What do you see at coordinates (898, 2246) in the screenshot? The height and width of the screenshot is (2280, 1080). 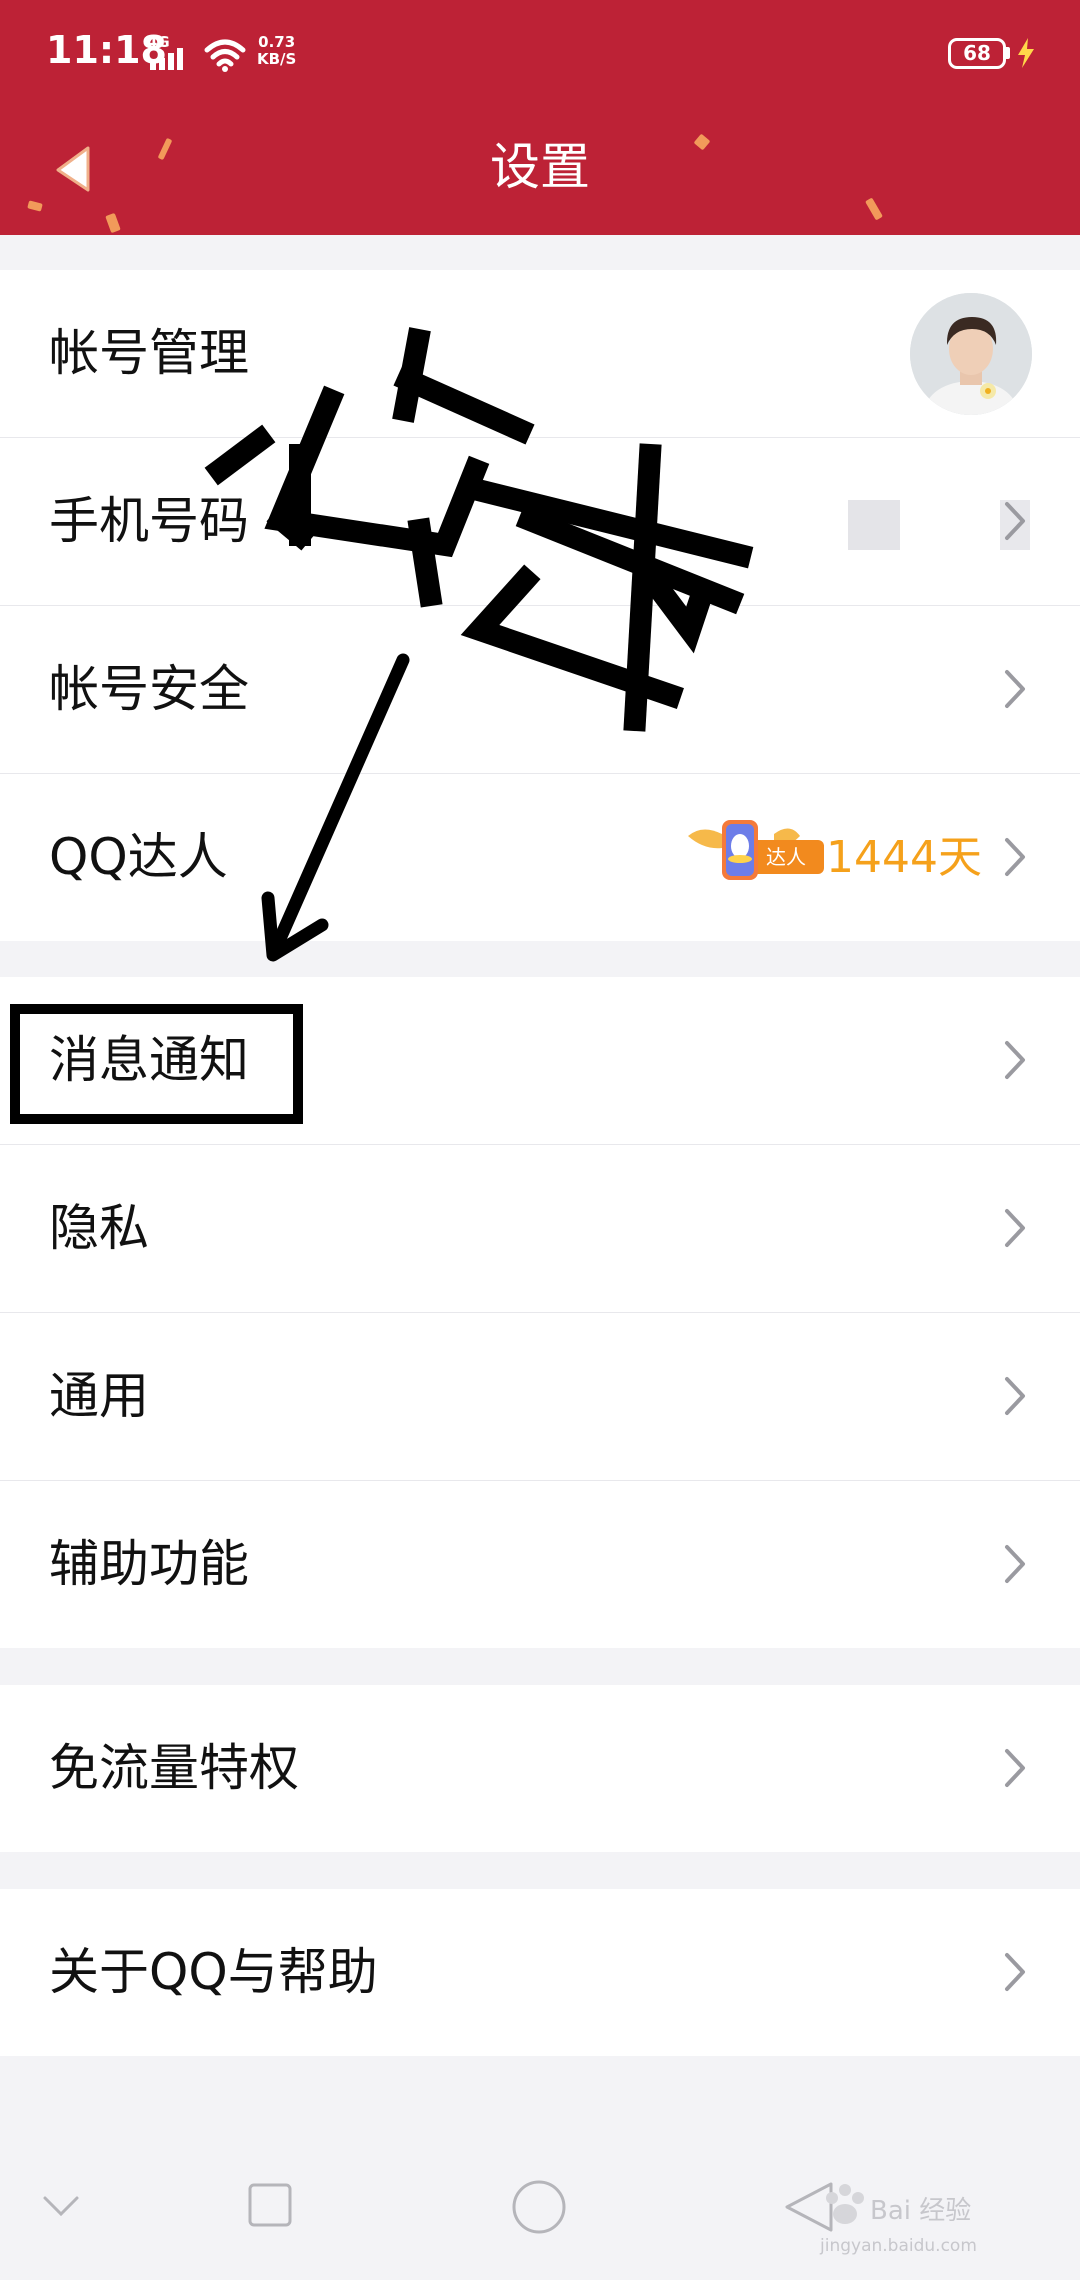 I see `watermark-url: jingyan.baidu.com` at bounding box center [898, 2246].